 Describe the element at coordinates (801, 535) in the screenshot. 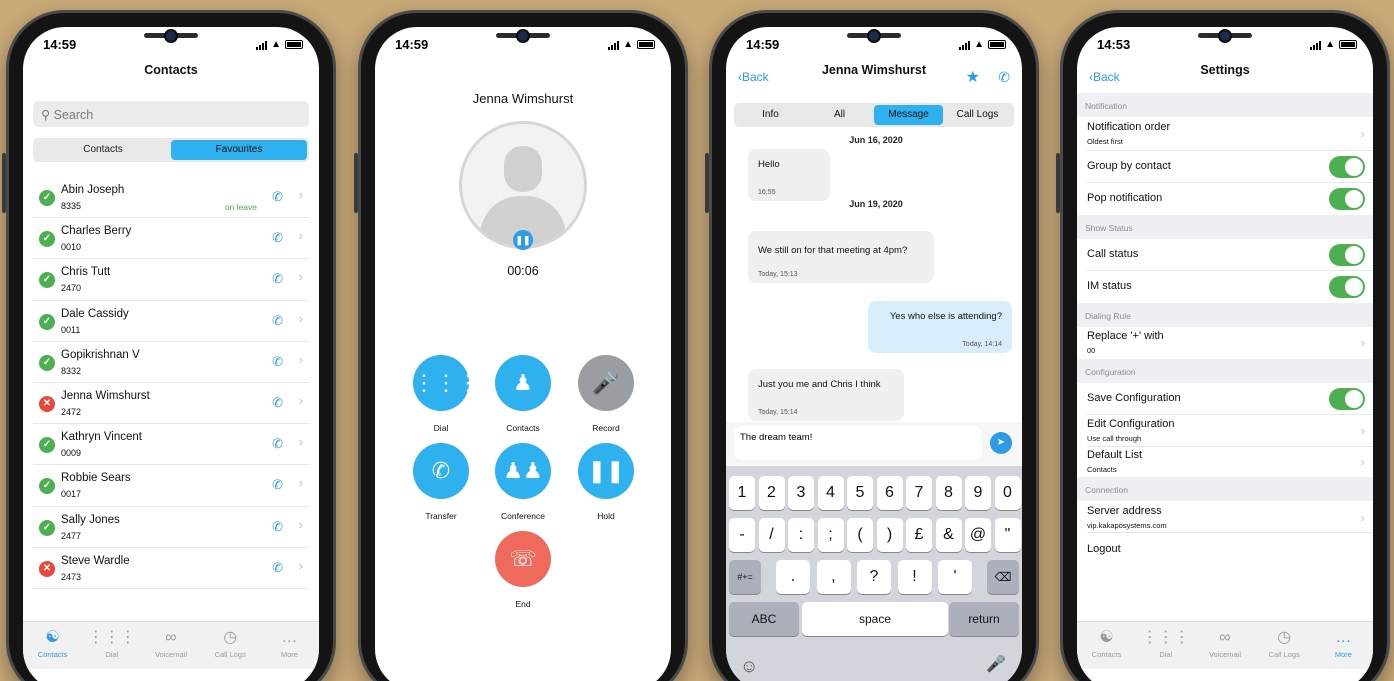

I see `keyboard-key: :` at that location.